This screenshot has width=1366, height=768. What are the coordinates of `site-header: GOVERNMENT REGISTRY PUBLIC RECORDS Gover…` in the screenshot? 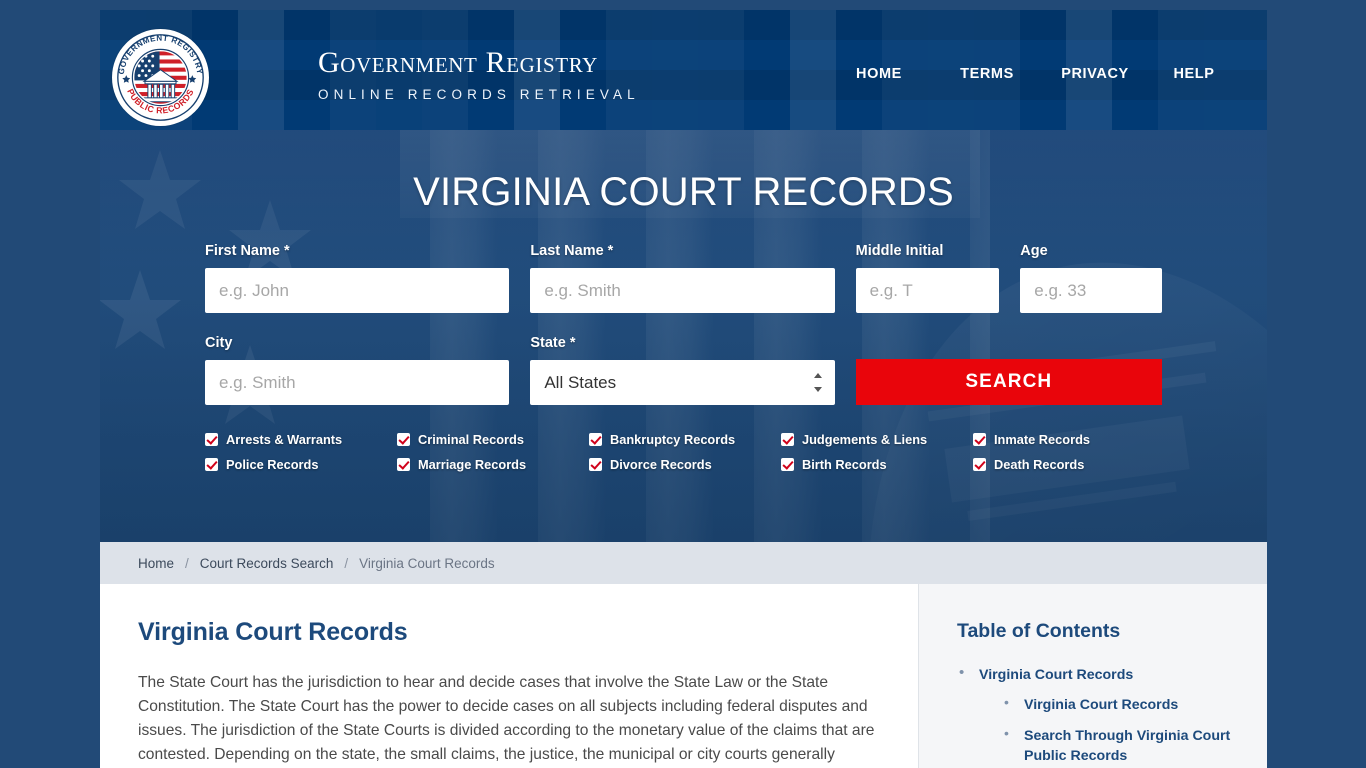 It's located at (683, 70).